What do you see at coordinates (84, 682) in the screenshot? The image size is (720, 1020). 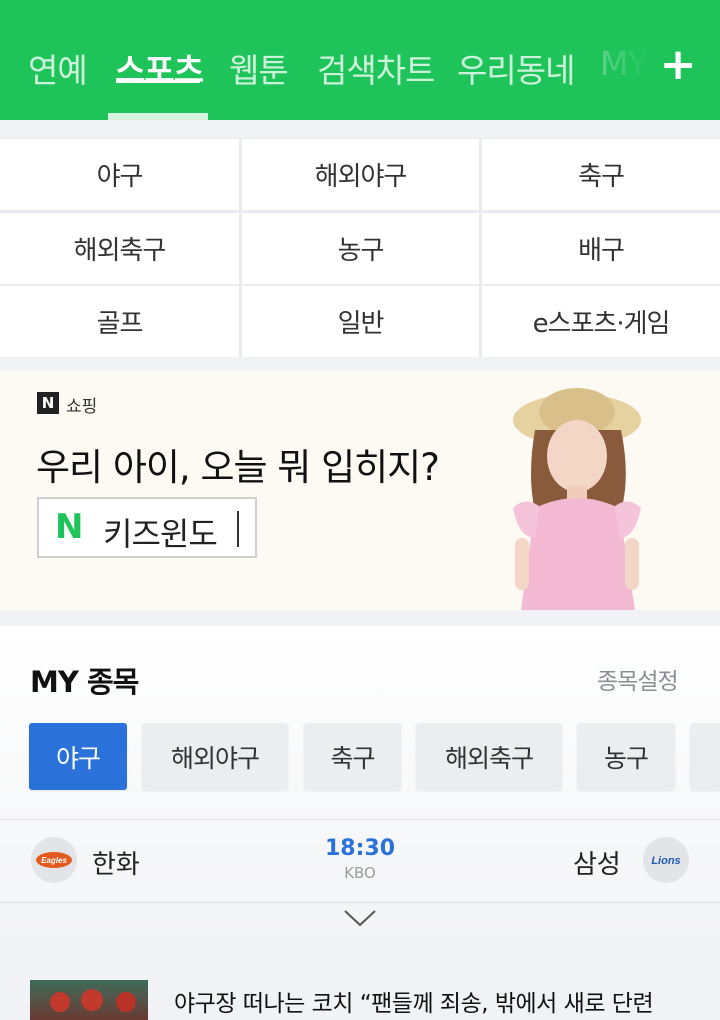 I see `my-section-title: MY 종목` at bounding box center [84, 682].